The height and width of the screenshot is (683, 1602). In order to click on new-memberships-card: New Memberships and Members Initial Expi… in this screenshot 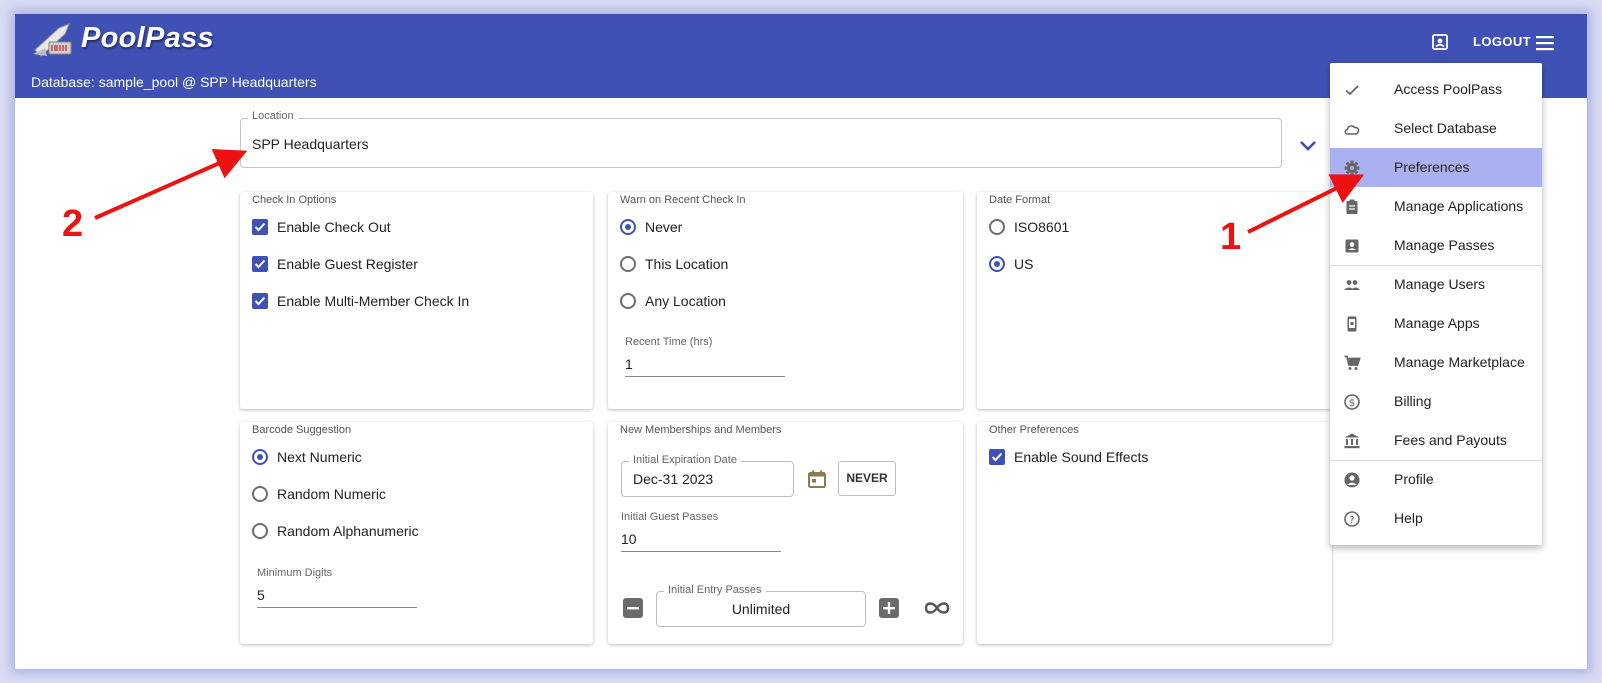, I will do `click(785, 533)`.